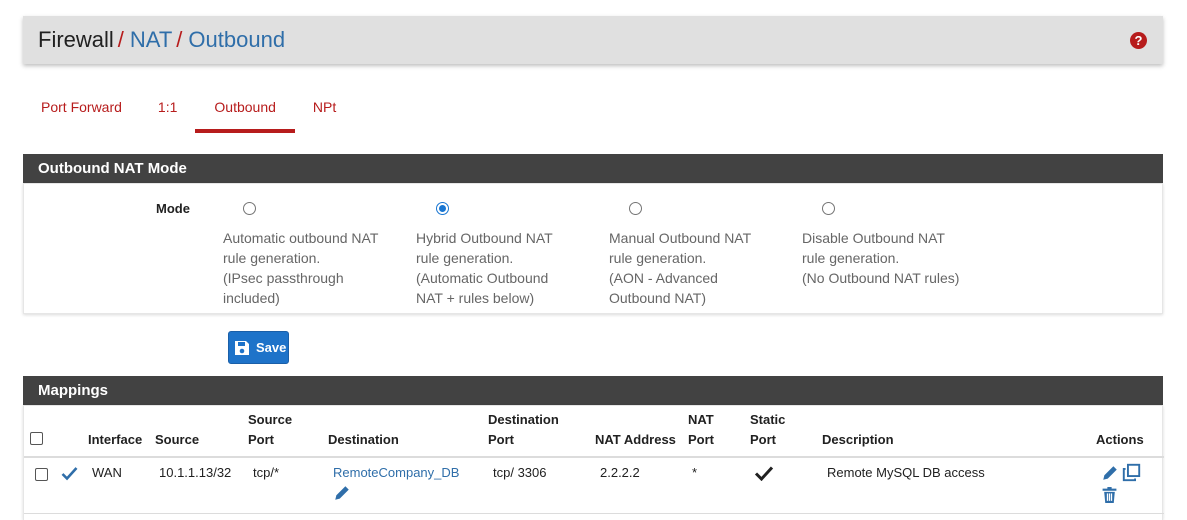  What do you see at coordinates (828, 208) in the screenshot?
I see `radio-disable` at bounding box center [828, 208].